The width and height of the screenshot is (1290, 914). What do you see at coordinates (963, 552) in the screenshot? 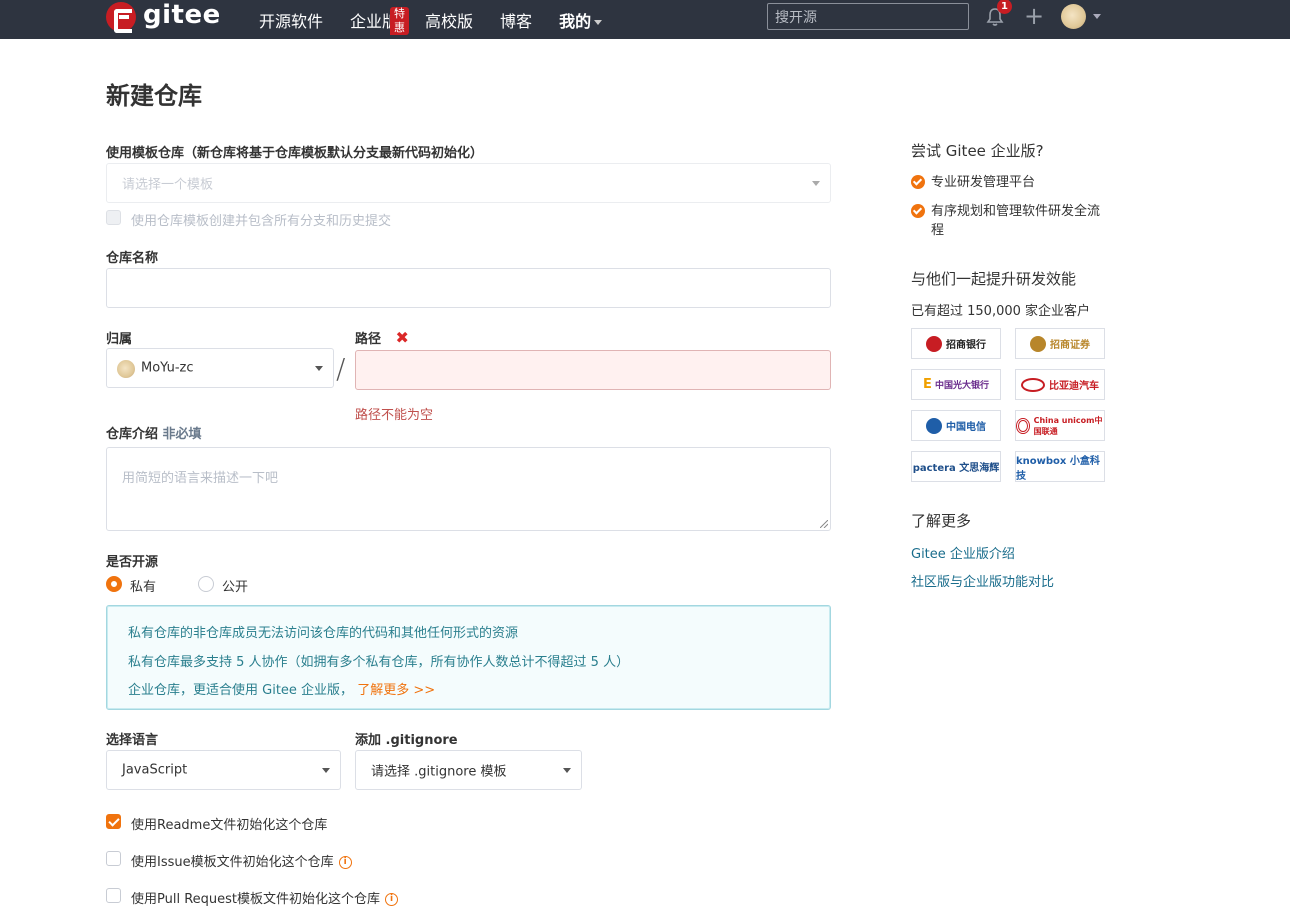
I see `enterprise-intro-link: Gitee 企业版介绍` at bounding box center [963, 552].